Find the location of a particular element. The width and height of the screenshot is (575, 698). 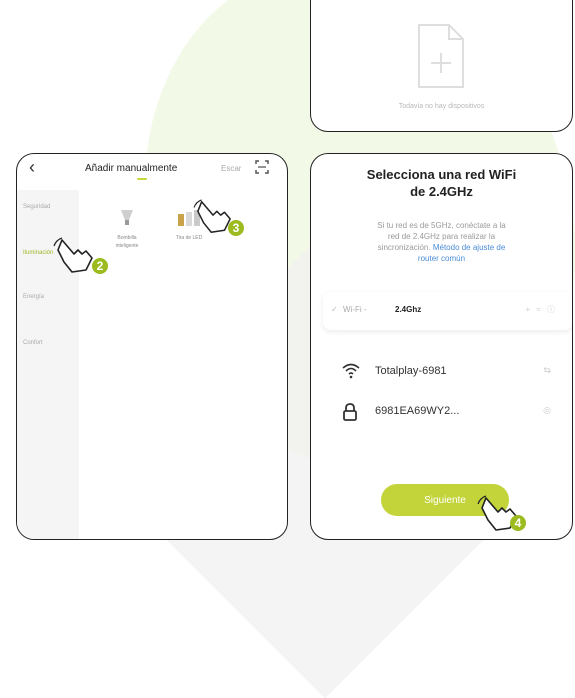

wifi-password-field: 6981EA69WY2... ◎ is located at coordinates (446, 412).